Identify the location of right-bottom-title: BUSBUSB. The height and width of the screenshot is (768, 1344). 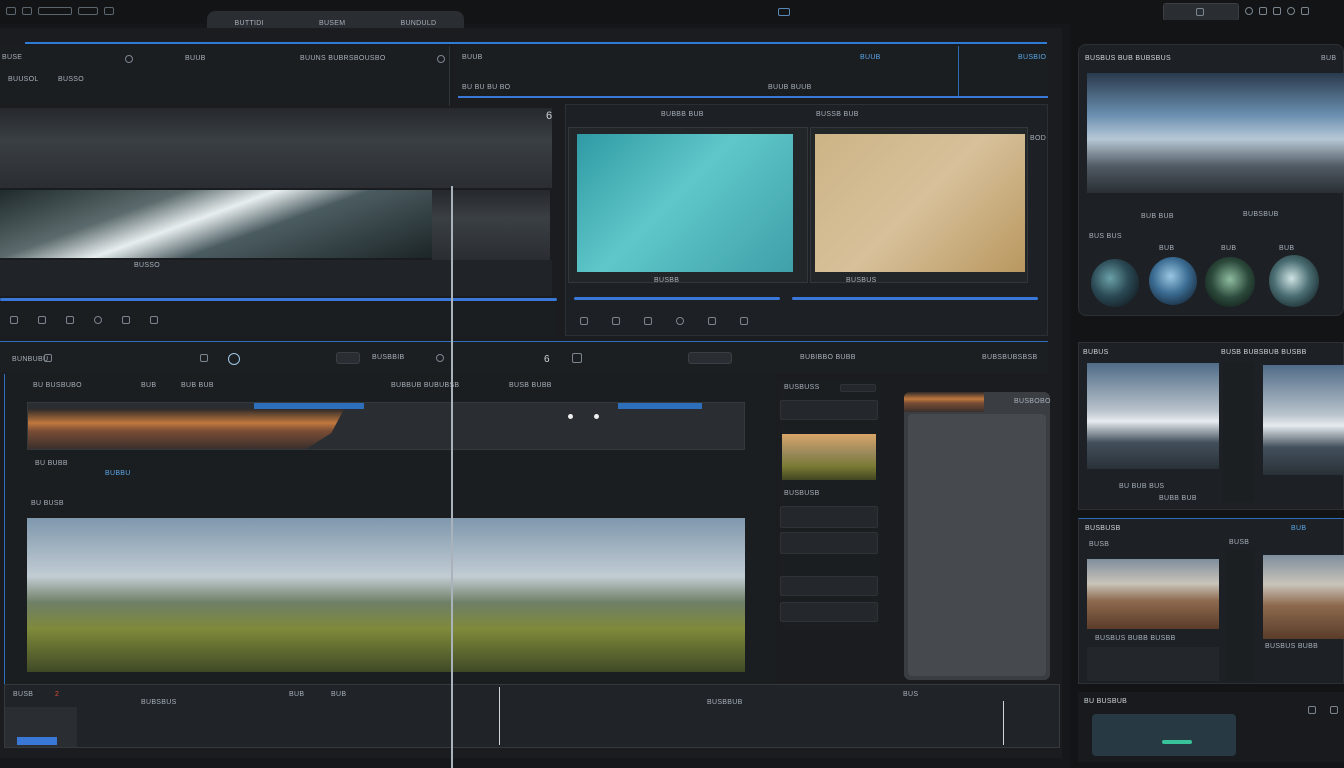
(1103, 528).